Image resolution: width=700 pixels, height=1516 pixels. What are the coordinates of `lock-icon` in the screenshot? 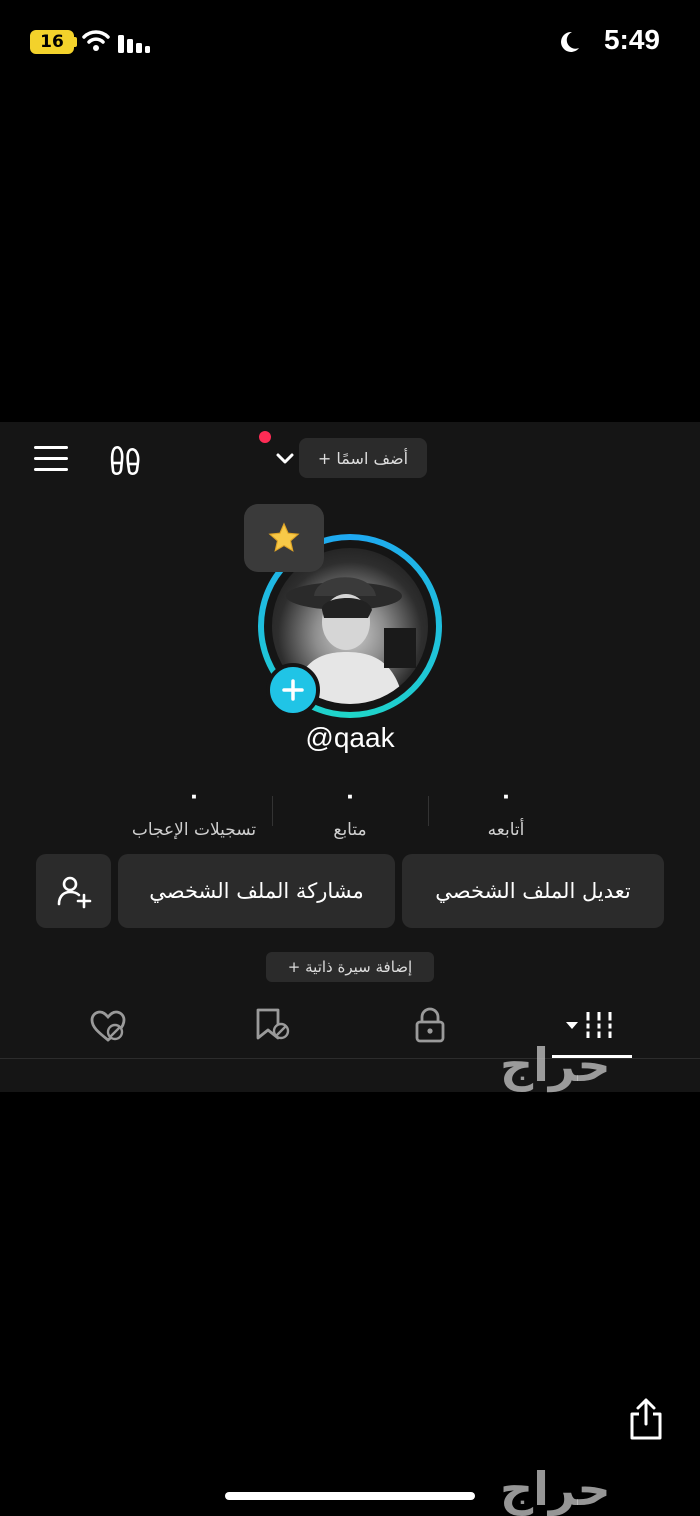 It's located at (430, 1025).